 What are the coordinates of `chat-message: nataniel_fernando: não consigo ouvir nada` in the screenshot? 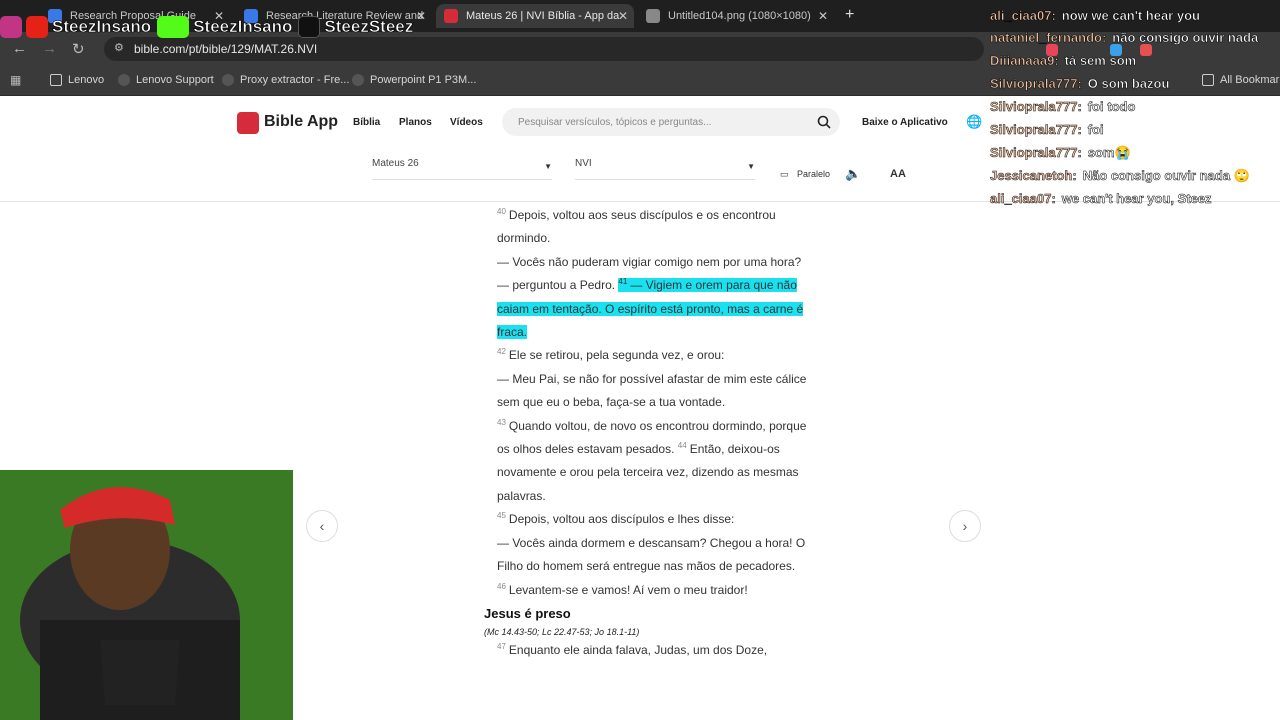 It's located at (1135, 38).